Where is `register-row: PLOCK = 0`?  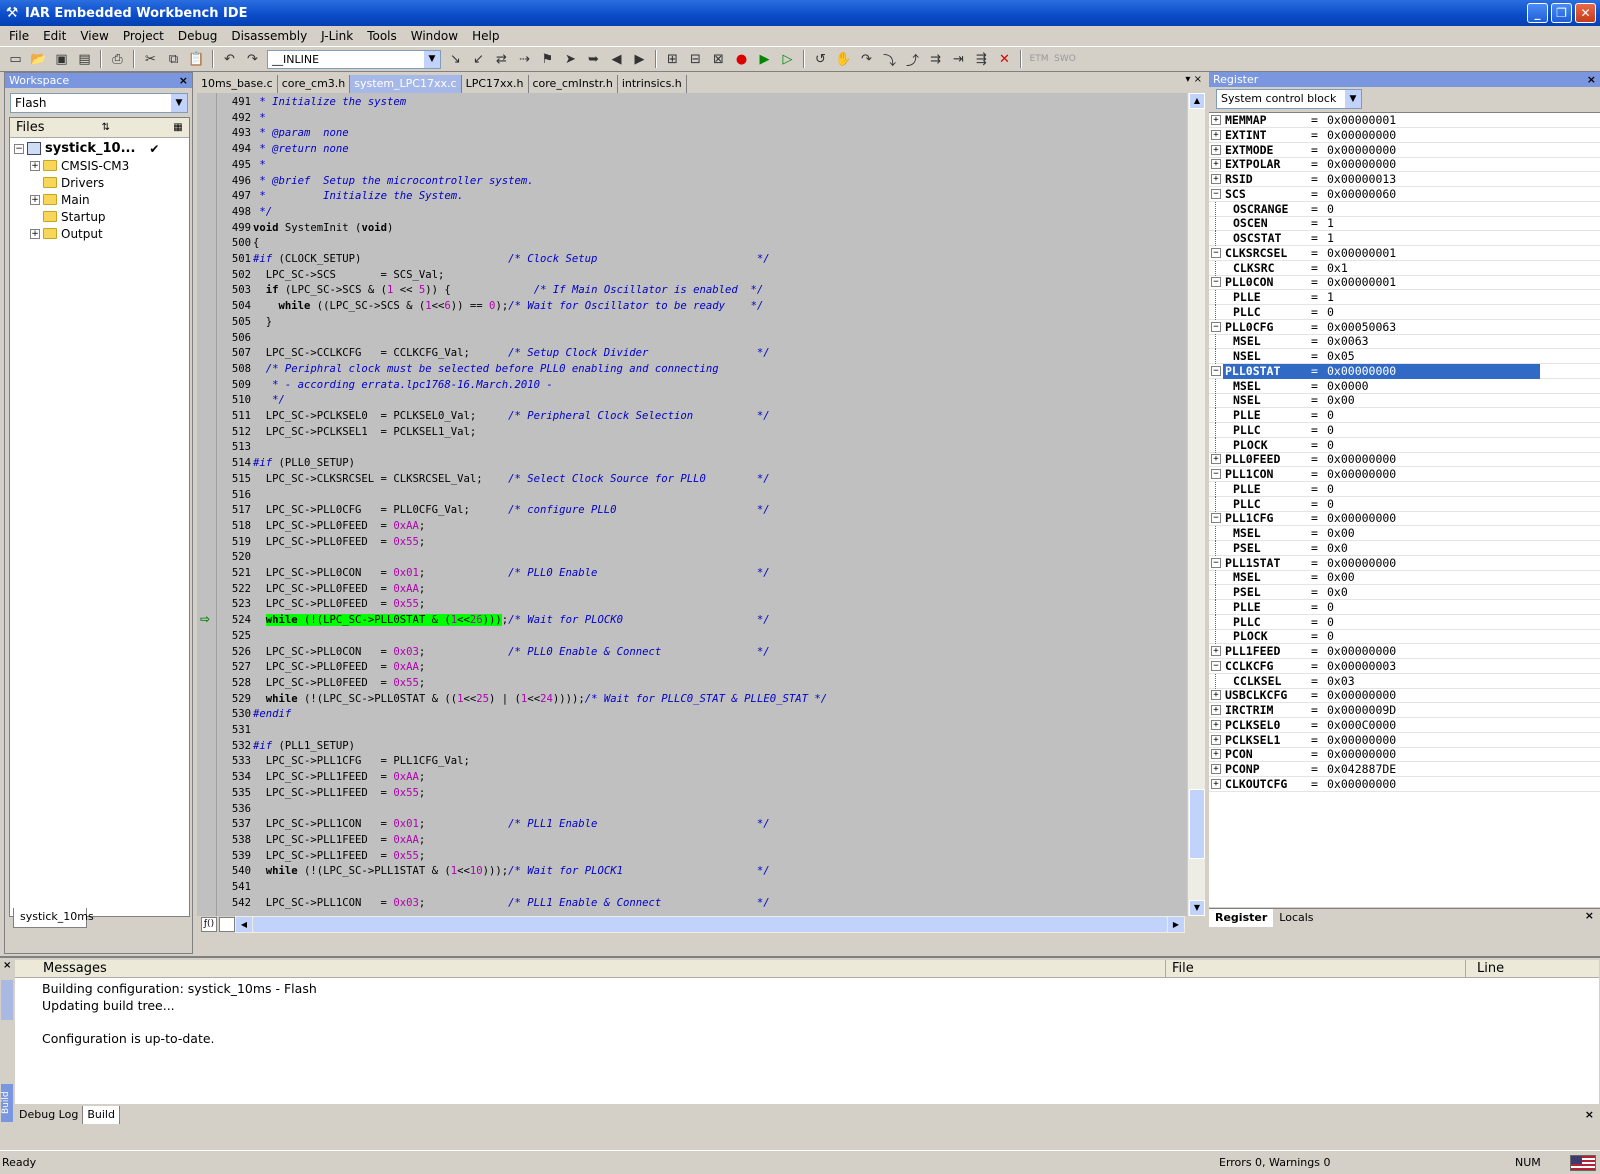 register-row: PLOCK = 0 is located at coordinates (1404, 445).